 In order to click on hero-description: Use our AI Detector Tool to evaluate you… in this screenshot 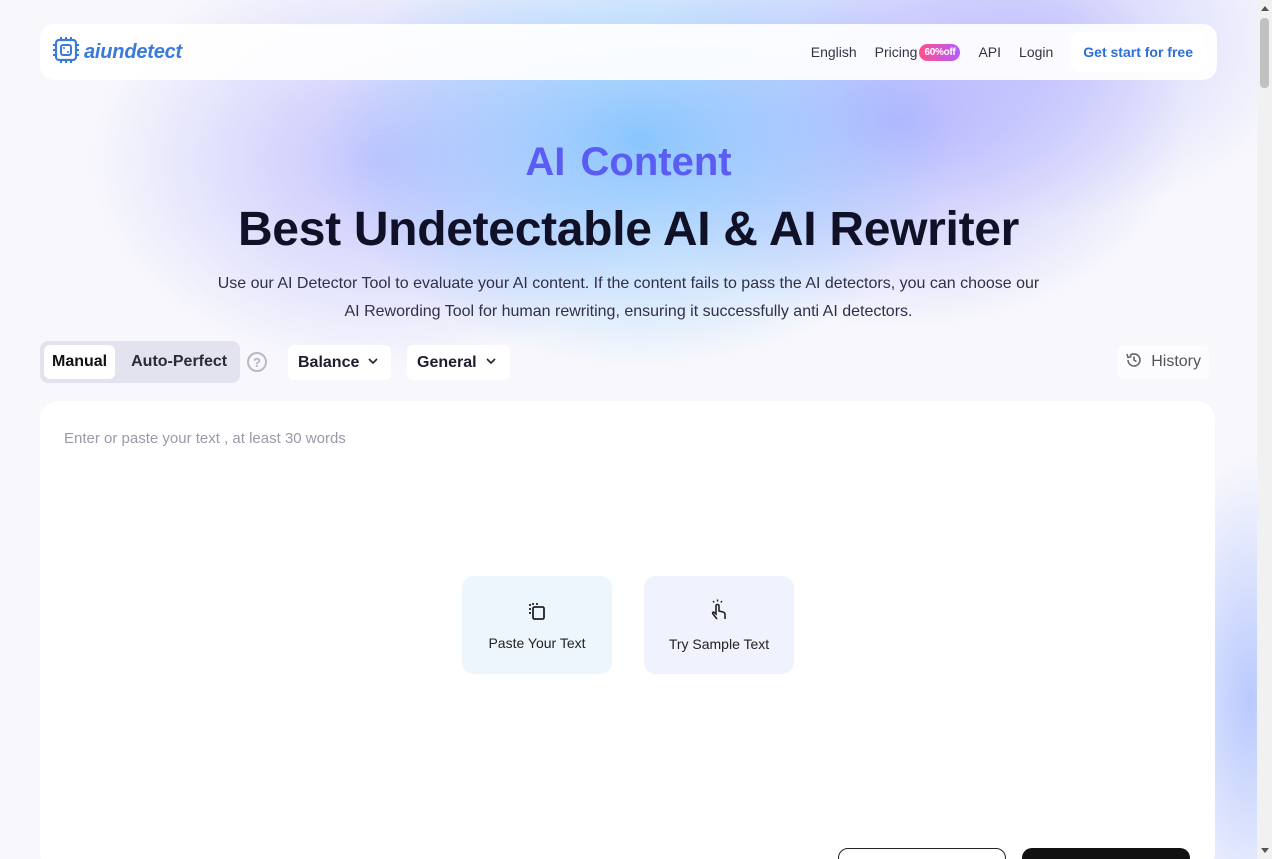, I will do `click(628, 298)`.